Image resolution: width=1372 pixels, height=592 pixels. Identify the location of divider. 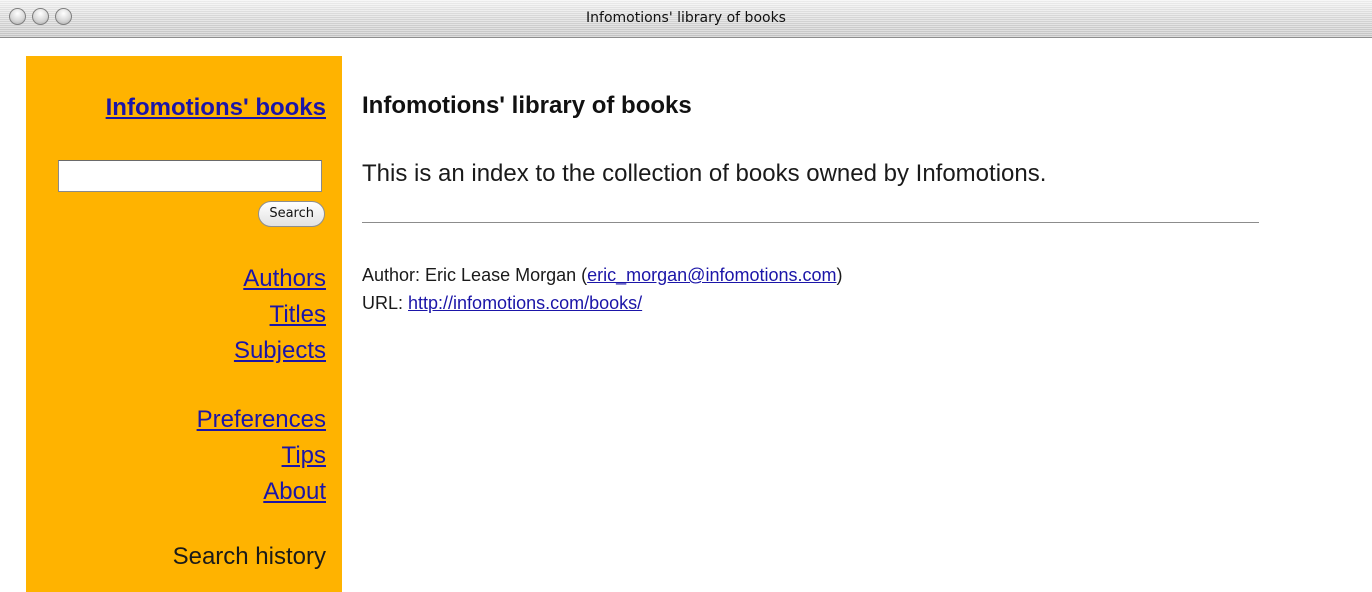
(810, 222).